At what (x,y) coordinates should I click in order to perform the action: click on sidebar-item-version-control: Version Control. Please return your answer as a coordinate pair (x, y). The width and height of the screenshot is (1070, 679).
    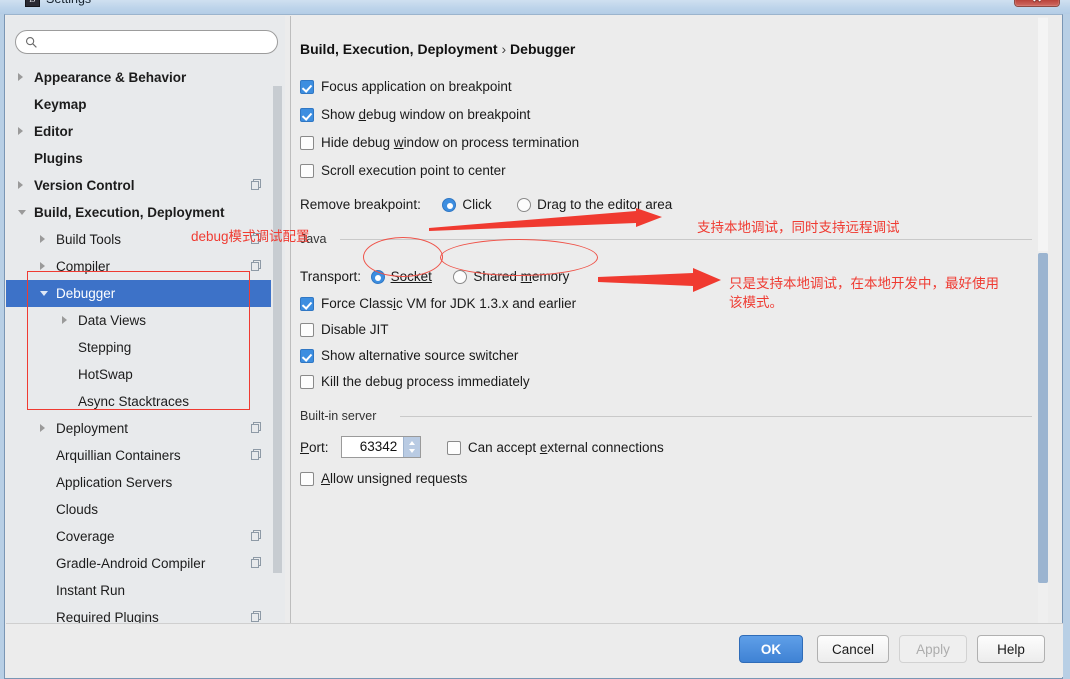
    Looking at the image, I should click on (138, 185).